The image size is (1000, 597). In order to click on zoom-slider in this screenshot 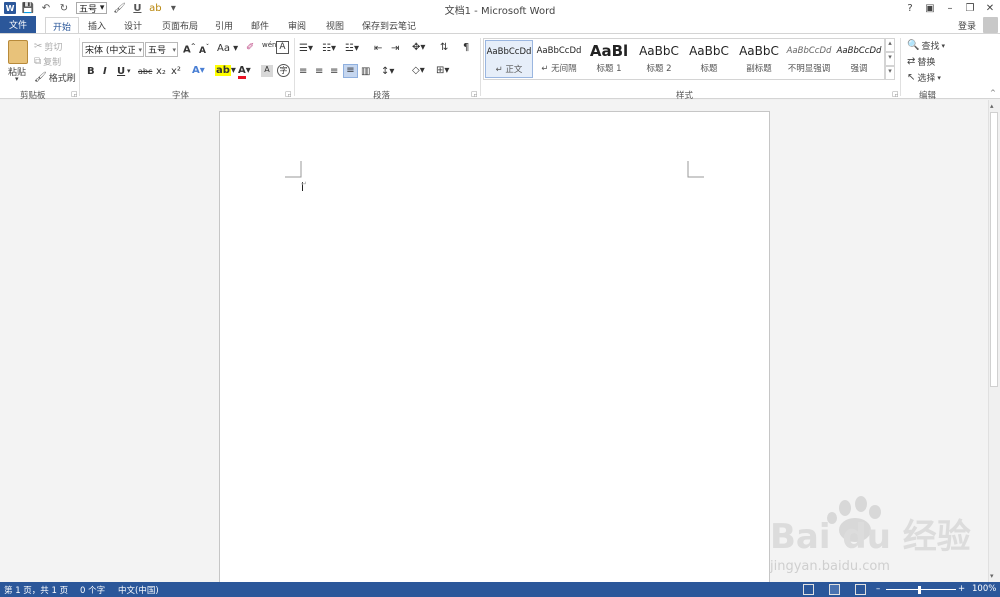, I will do `click(921, 589)`.